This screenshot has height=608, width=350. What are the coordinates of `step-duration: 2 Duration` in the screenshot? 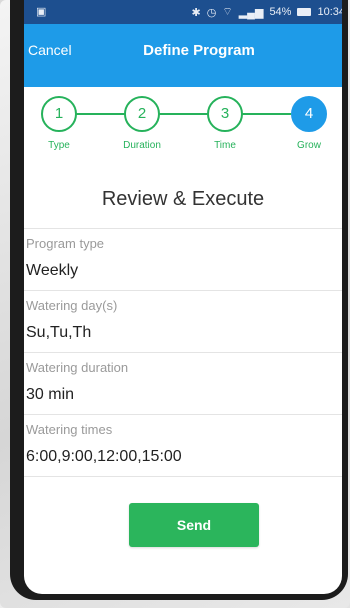 It's located at (142, 123).